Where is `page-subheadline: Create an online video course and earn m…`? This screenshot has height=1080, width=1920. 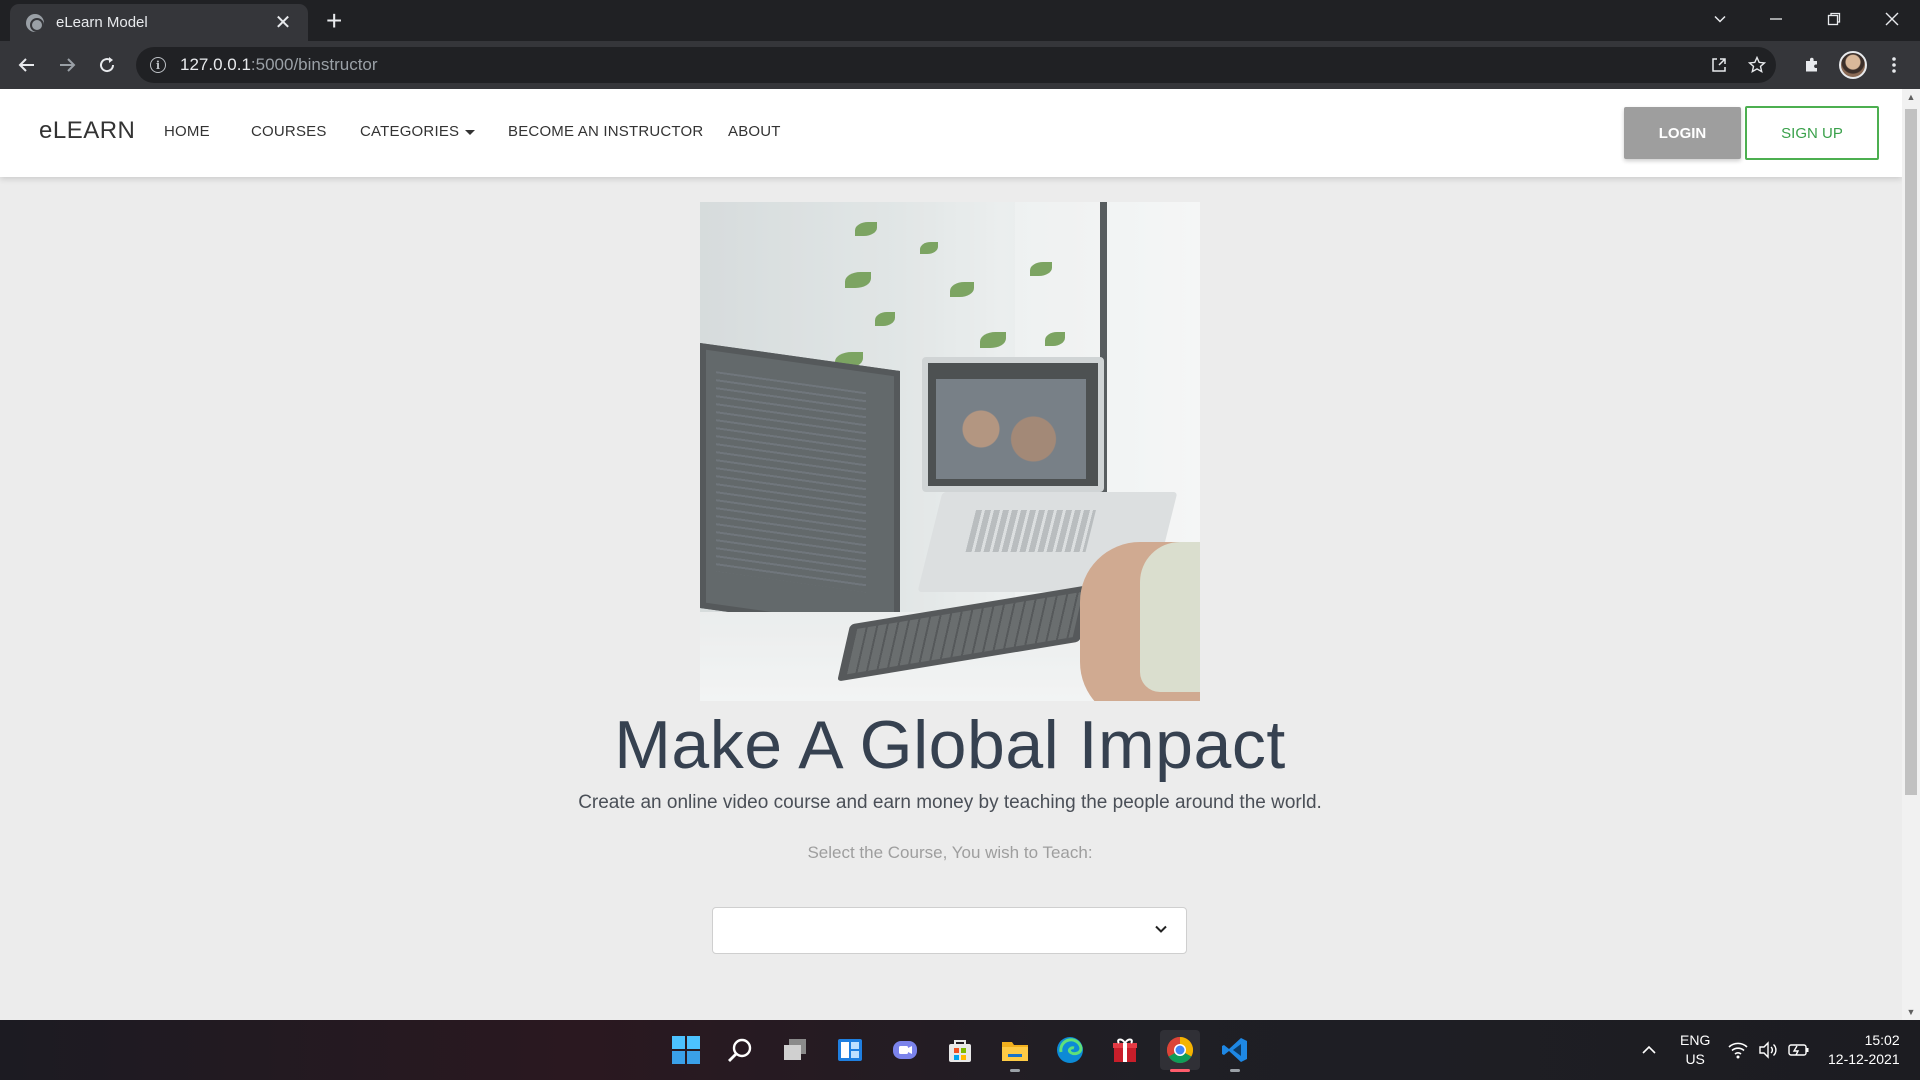
page-subheadline: Create an online video course and earn m… is located at coordinates (950, 802).